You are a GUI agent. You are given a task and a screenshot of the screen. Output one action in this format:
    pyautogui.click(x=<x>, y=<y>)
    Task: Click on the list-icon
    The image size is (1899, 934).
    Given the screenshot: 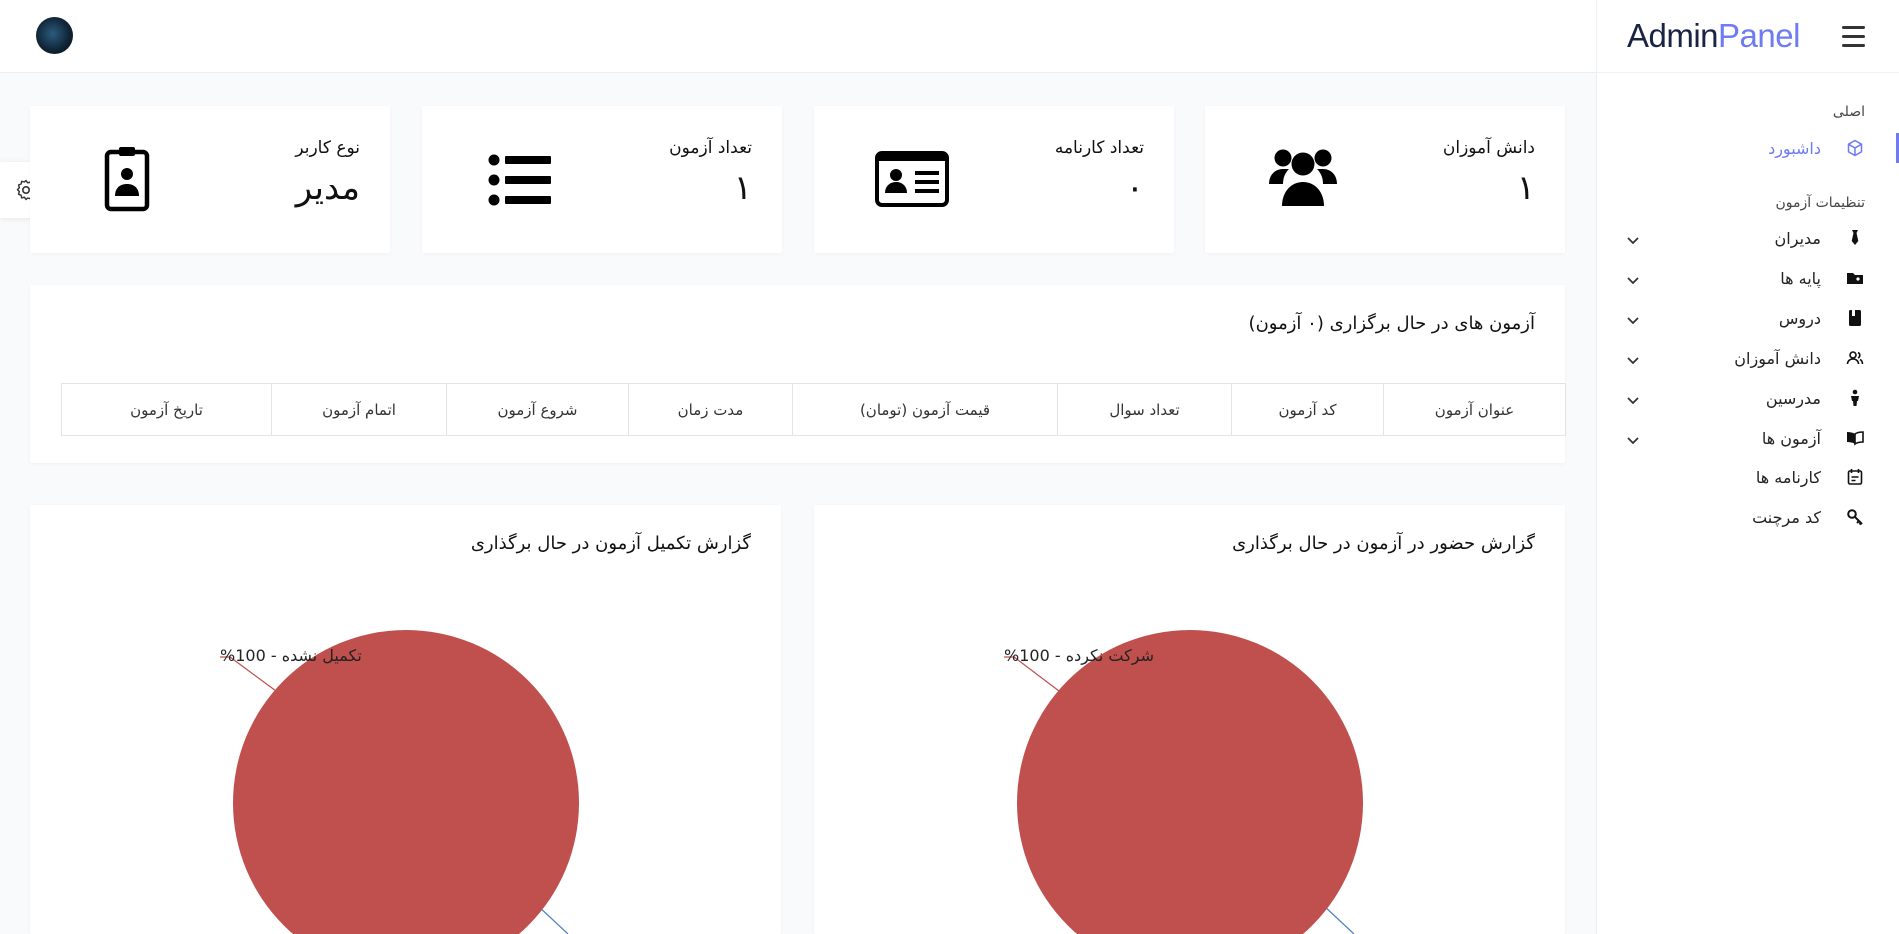 What is the action you would take?
    pyautogui.click(x=519, y=180)
    